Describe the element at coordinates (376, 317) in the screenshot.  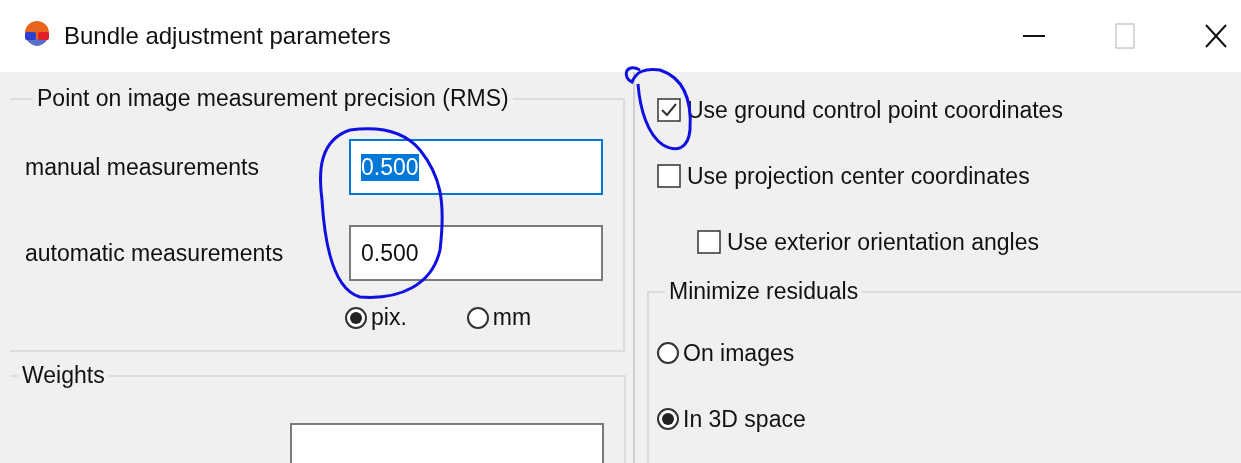
I see `radio-button: pix.` at that location.